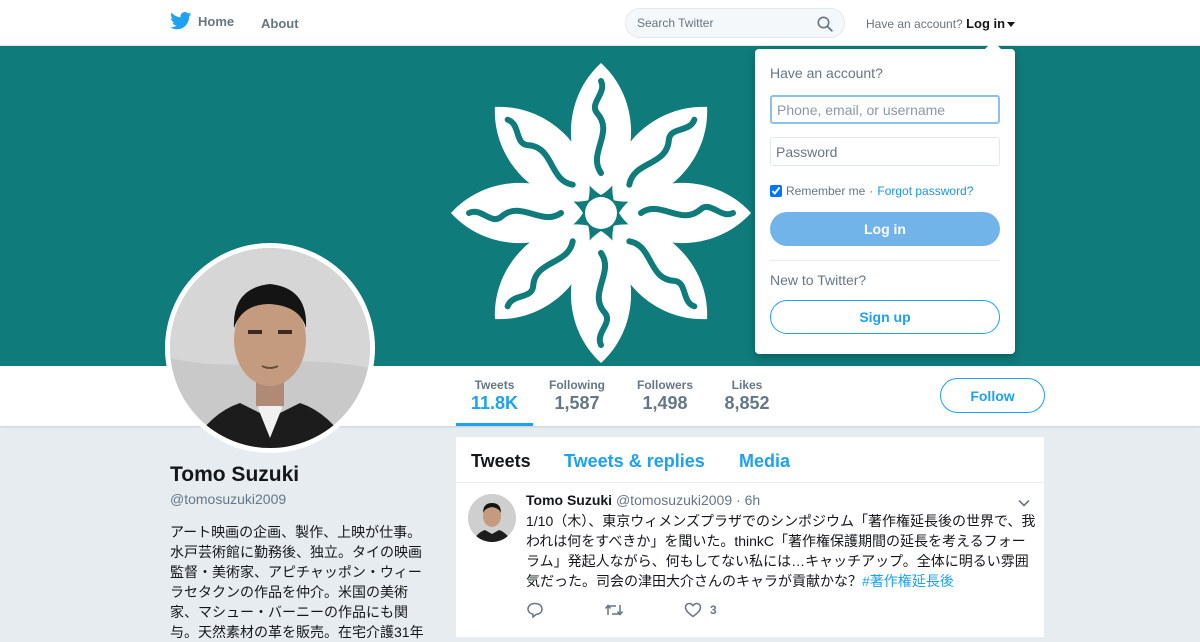 This screenshot has height=642, width=1200. I want to click on stat-value: 1,498, so click(665, 403).